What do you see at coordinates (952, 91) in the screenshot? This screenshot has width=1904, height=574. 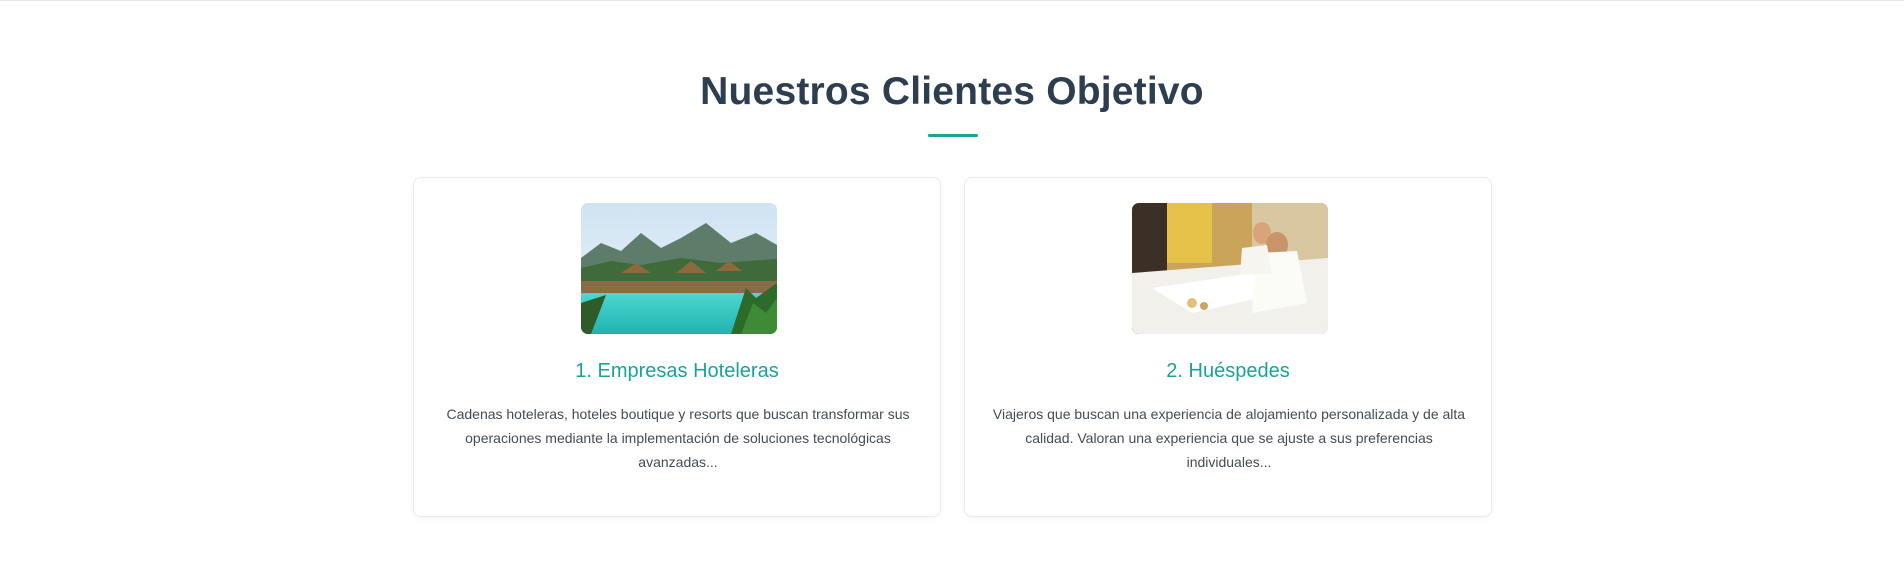 I see `section-title: Nuestros Clientes Objetivo` at bounding box center [952, 91].